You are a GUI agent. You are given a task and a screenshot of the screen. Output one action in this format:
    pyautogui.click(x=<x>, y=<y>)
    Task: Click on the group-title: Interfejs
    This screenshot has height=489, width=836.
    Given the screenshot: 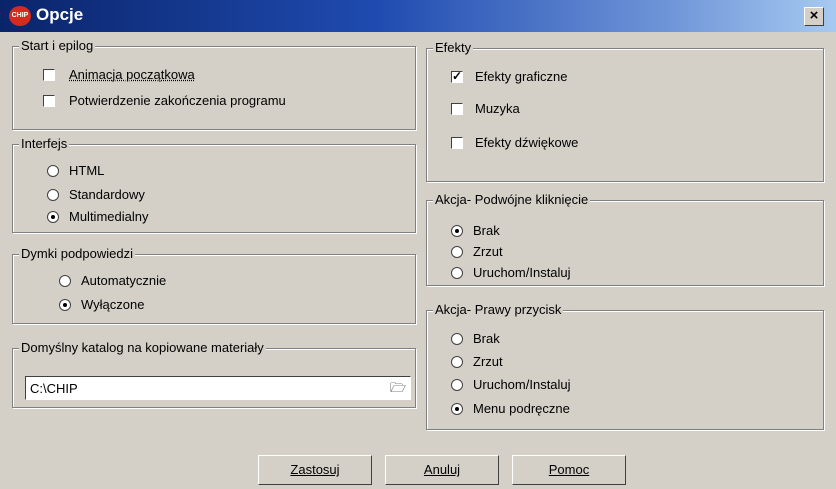 What is the action you would take?
    pyautogui.click(x=44, y=143)
    